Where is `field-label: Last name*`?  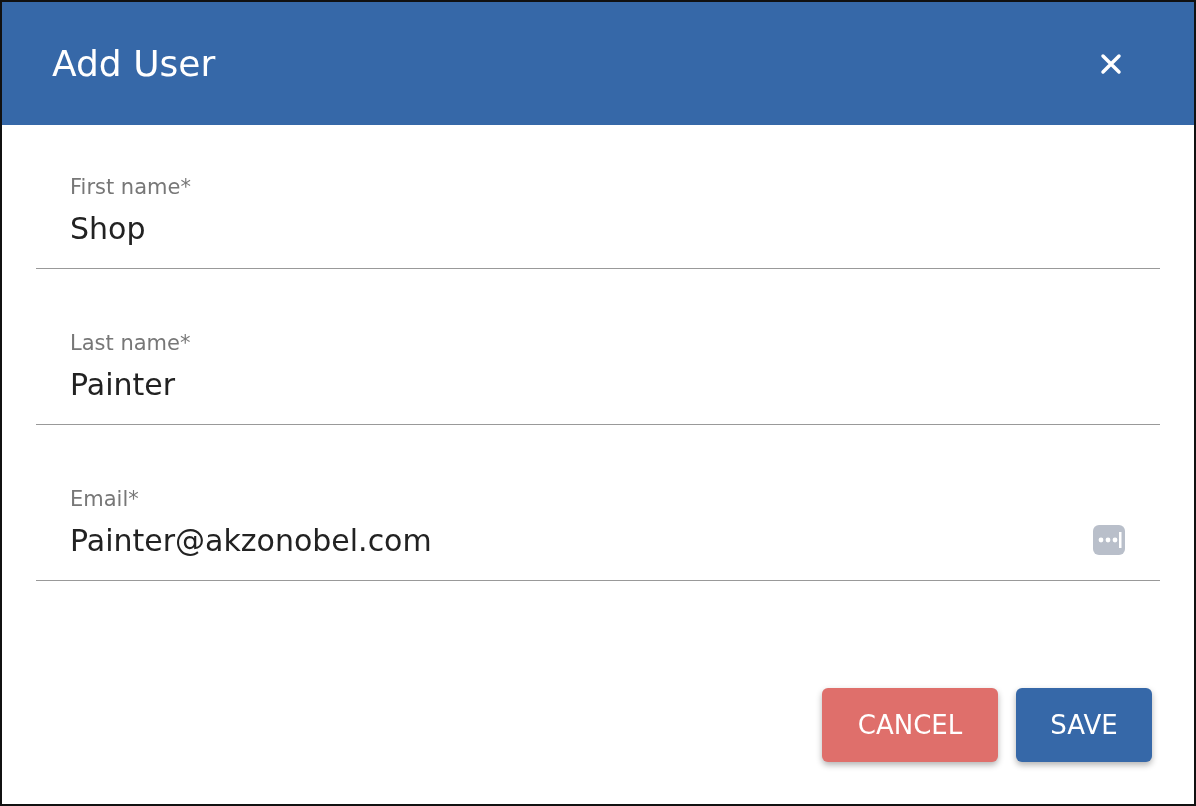
field-label: Last name* is located at coordinates (131, 343).